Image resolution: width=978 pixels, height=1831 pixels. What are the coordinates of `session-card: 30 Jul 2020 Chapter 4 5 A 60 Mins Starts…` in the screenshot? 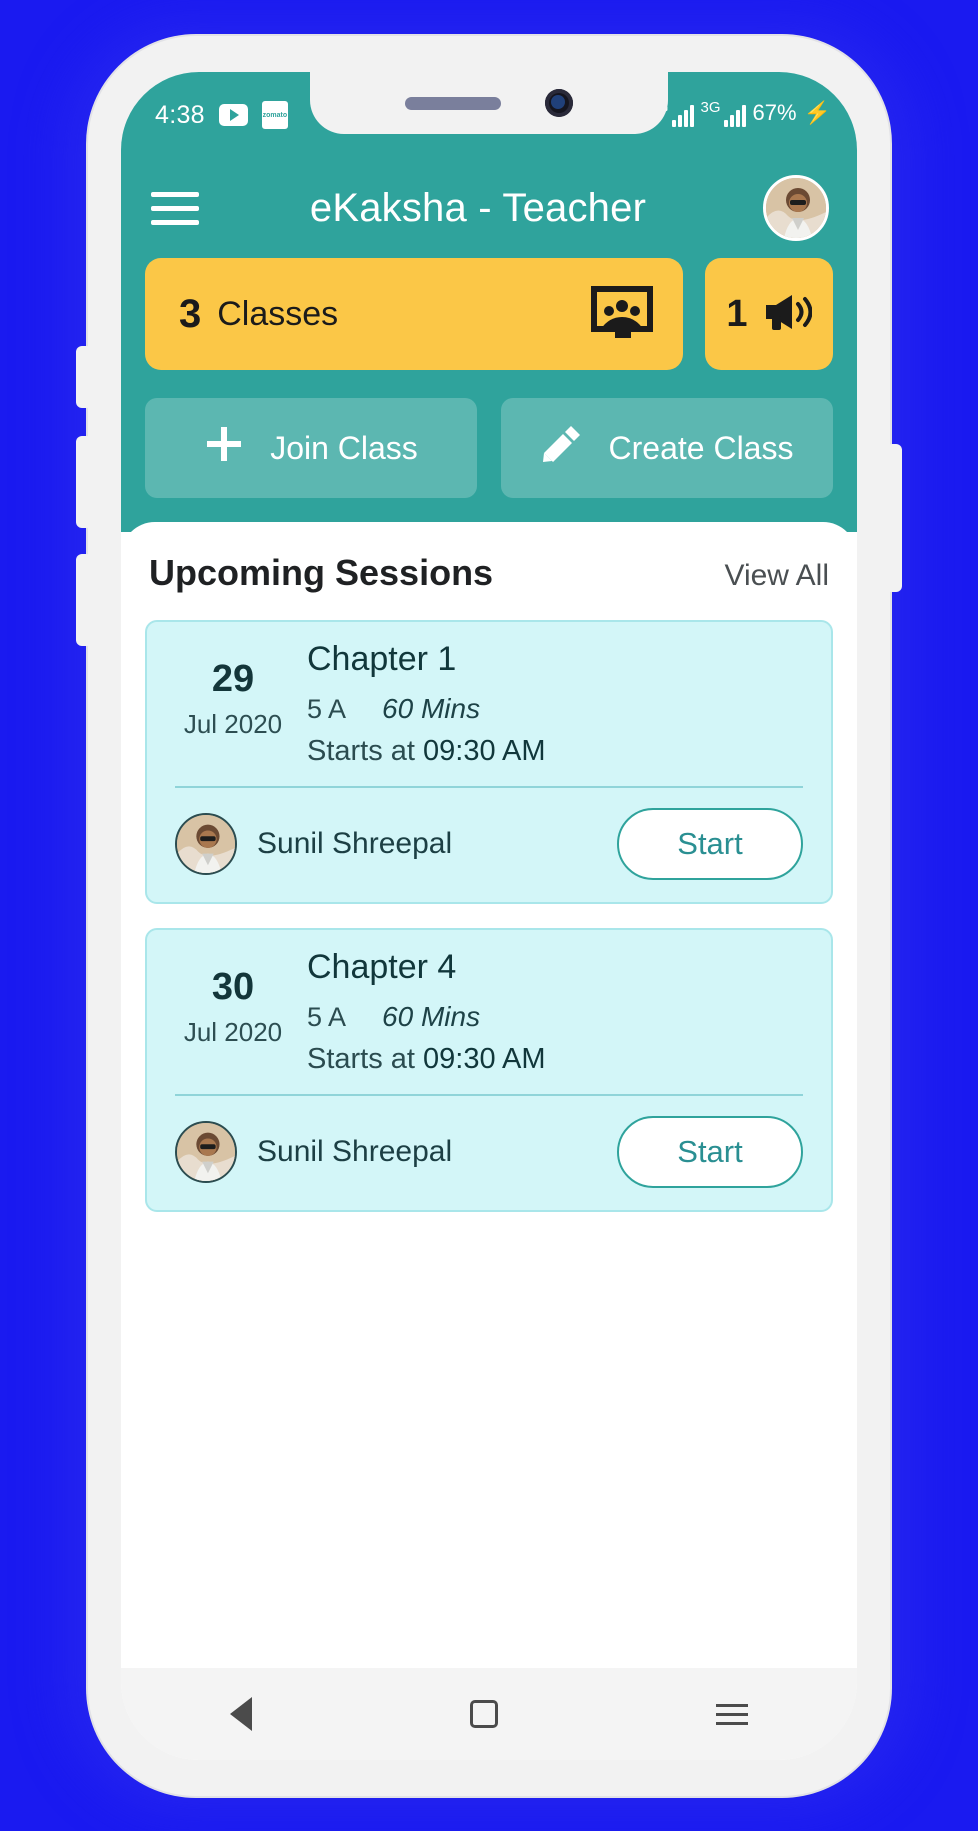 It's located at (489, 1070).